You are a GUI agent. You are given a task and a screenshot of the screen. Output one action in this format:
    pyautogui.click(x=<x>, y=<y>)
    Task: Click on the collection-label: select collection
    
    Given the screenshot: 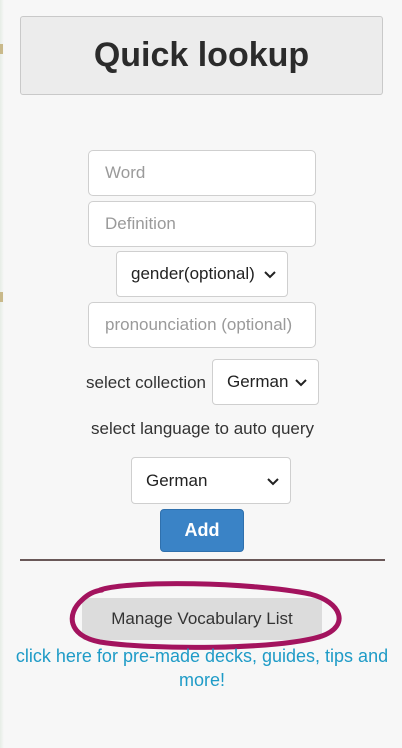 What is the action you would take?
    pyautogui.click(x=146, y=382)
    